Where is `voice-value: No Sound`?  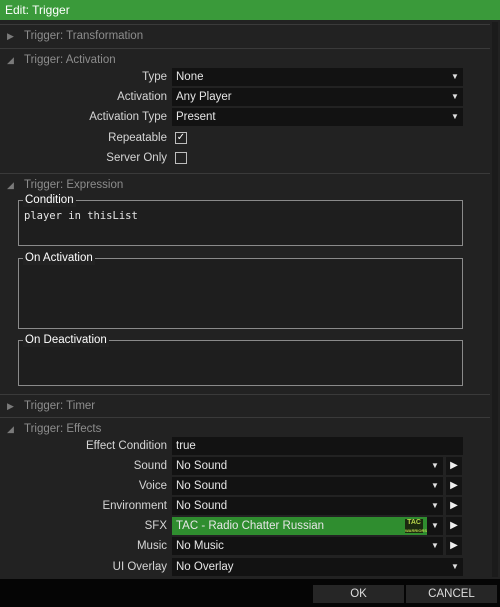 voice-value: No Sound is located at coordinates (202, 486).